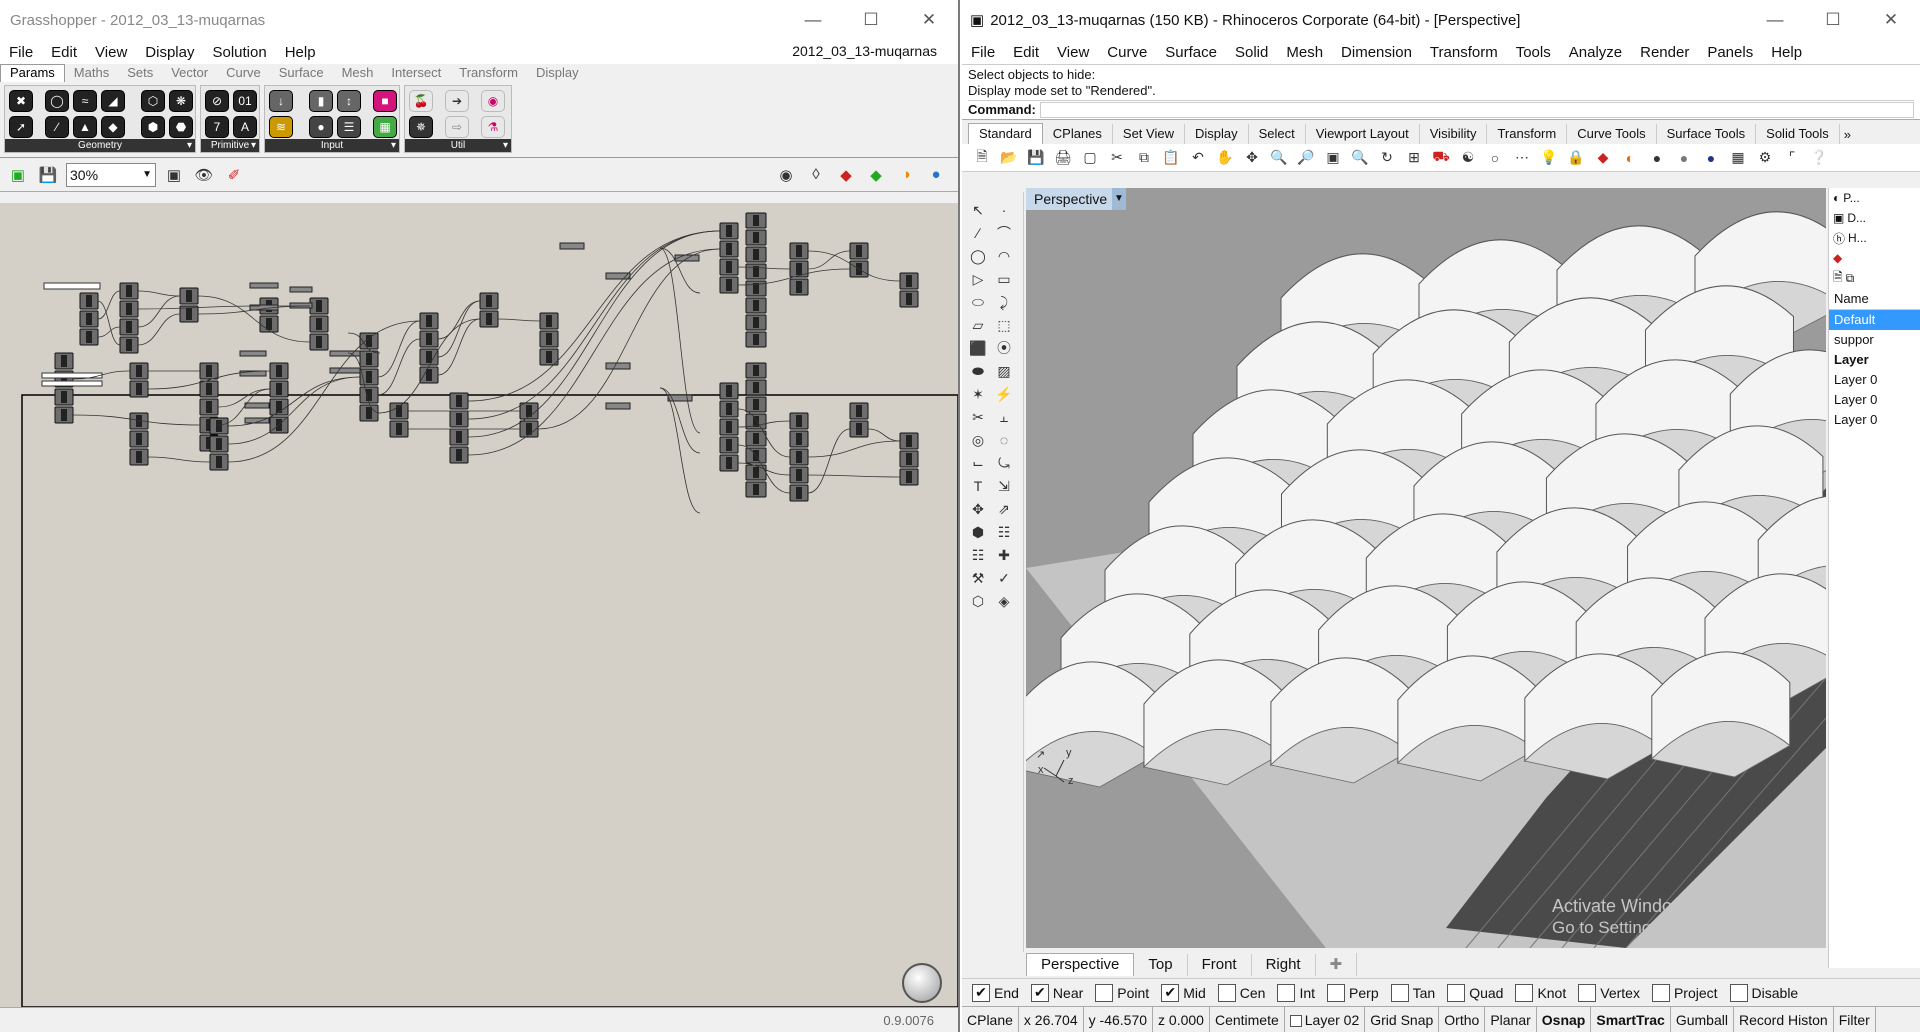 The image size is (1920, 1032). I want to click on toggle-input-icon: ↓, so click(281, 101).